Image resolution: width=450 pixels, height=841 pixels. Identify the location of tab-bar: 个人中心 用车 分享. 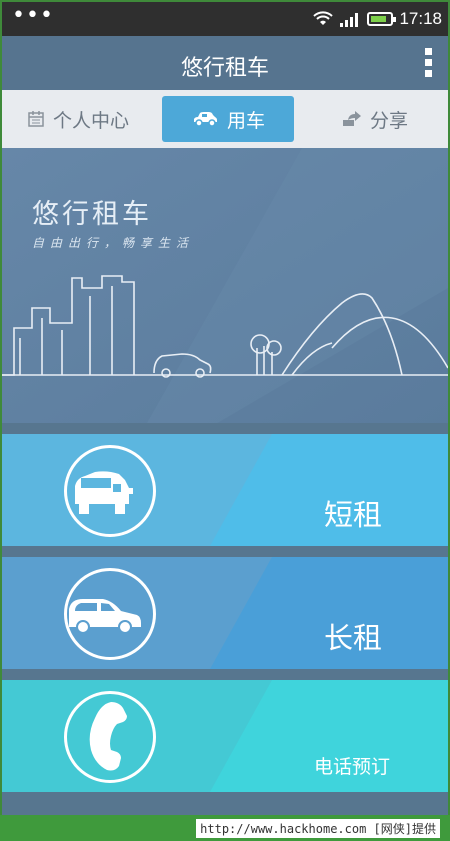
(225, 119).